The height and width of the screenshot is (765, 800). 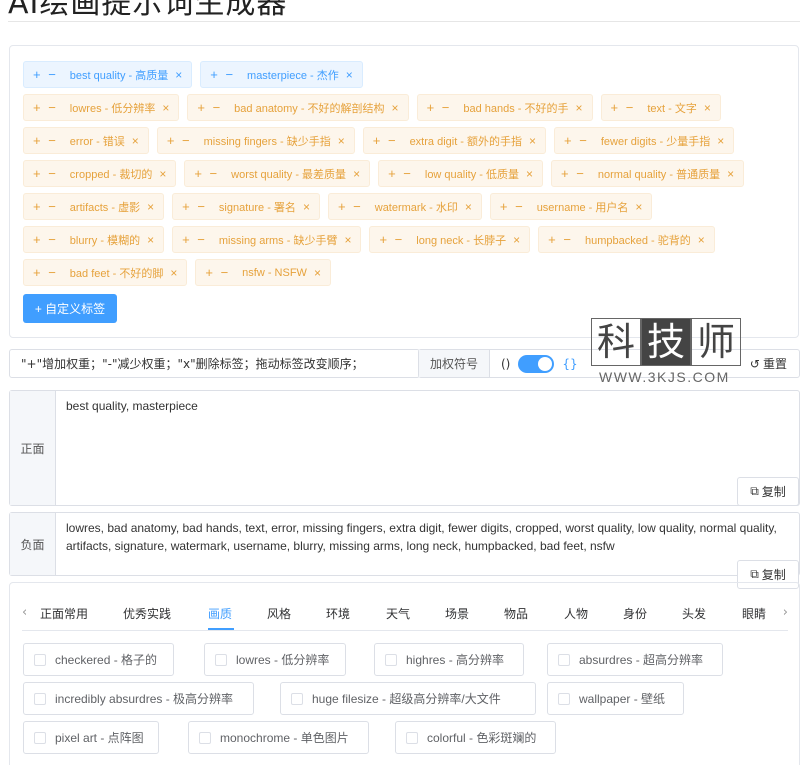 What do you see at coordinates (275, 659) in the screenshot?
I see `category-option: lowres - 低分辨率` at bounding box center [275, 659].